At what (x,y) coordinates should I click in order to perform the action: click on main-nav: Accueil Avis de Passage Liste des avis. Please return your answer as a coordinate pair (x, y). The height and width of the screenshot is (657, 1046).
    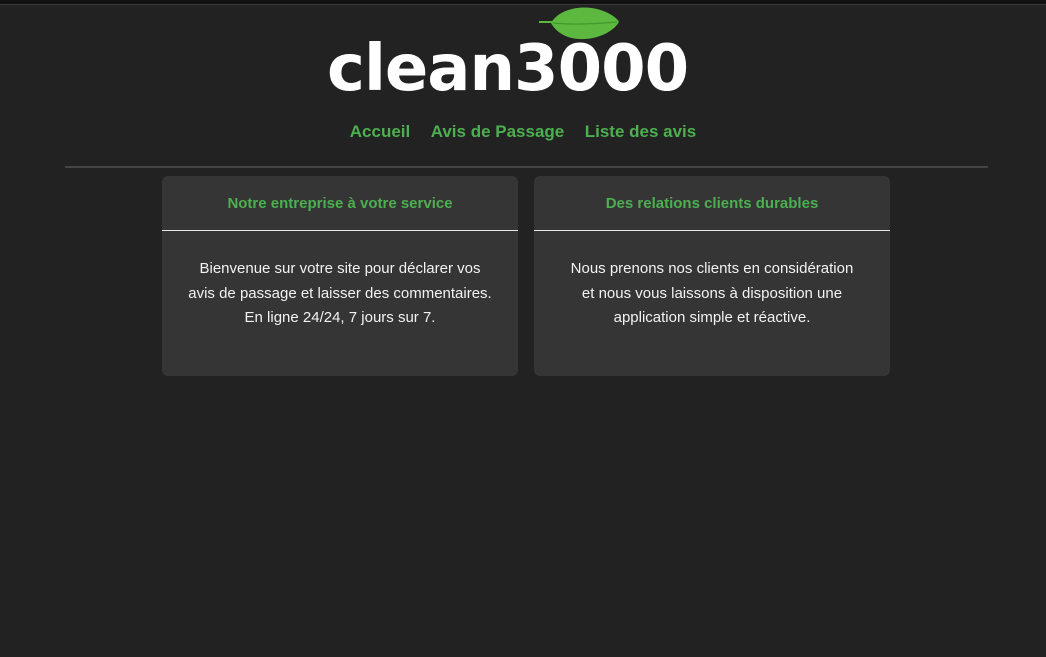
    Looking at the image, I should click on (523, 132).